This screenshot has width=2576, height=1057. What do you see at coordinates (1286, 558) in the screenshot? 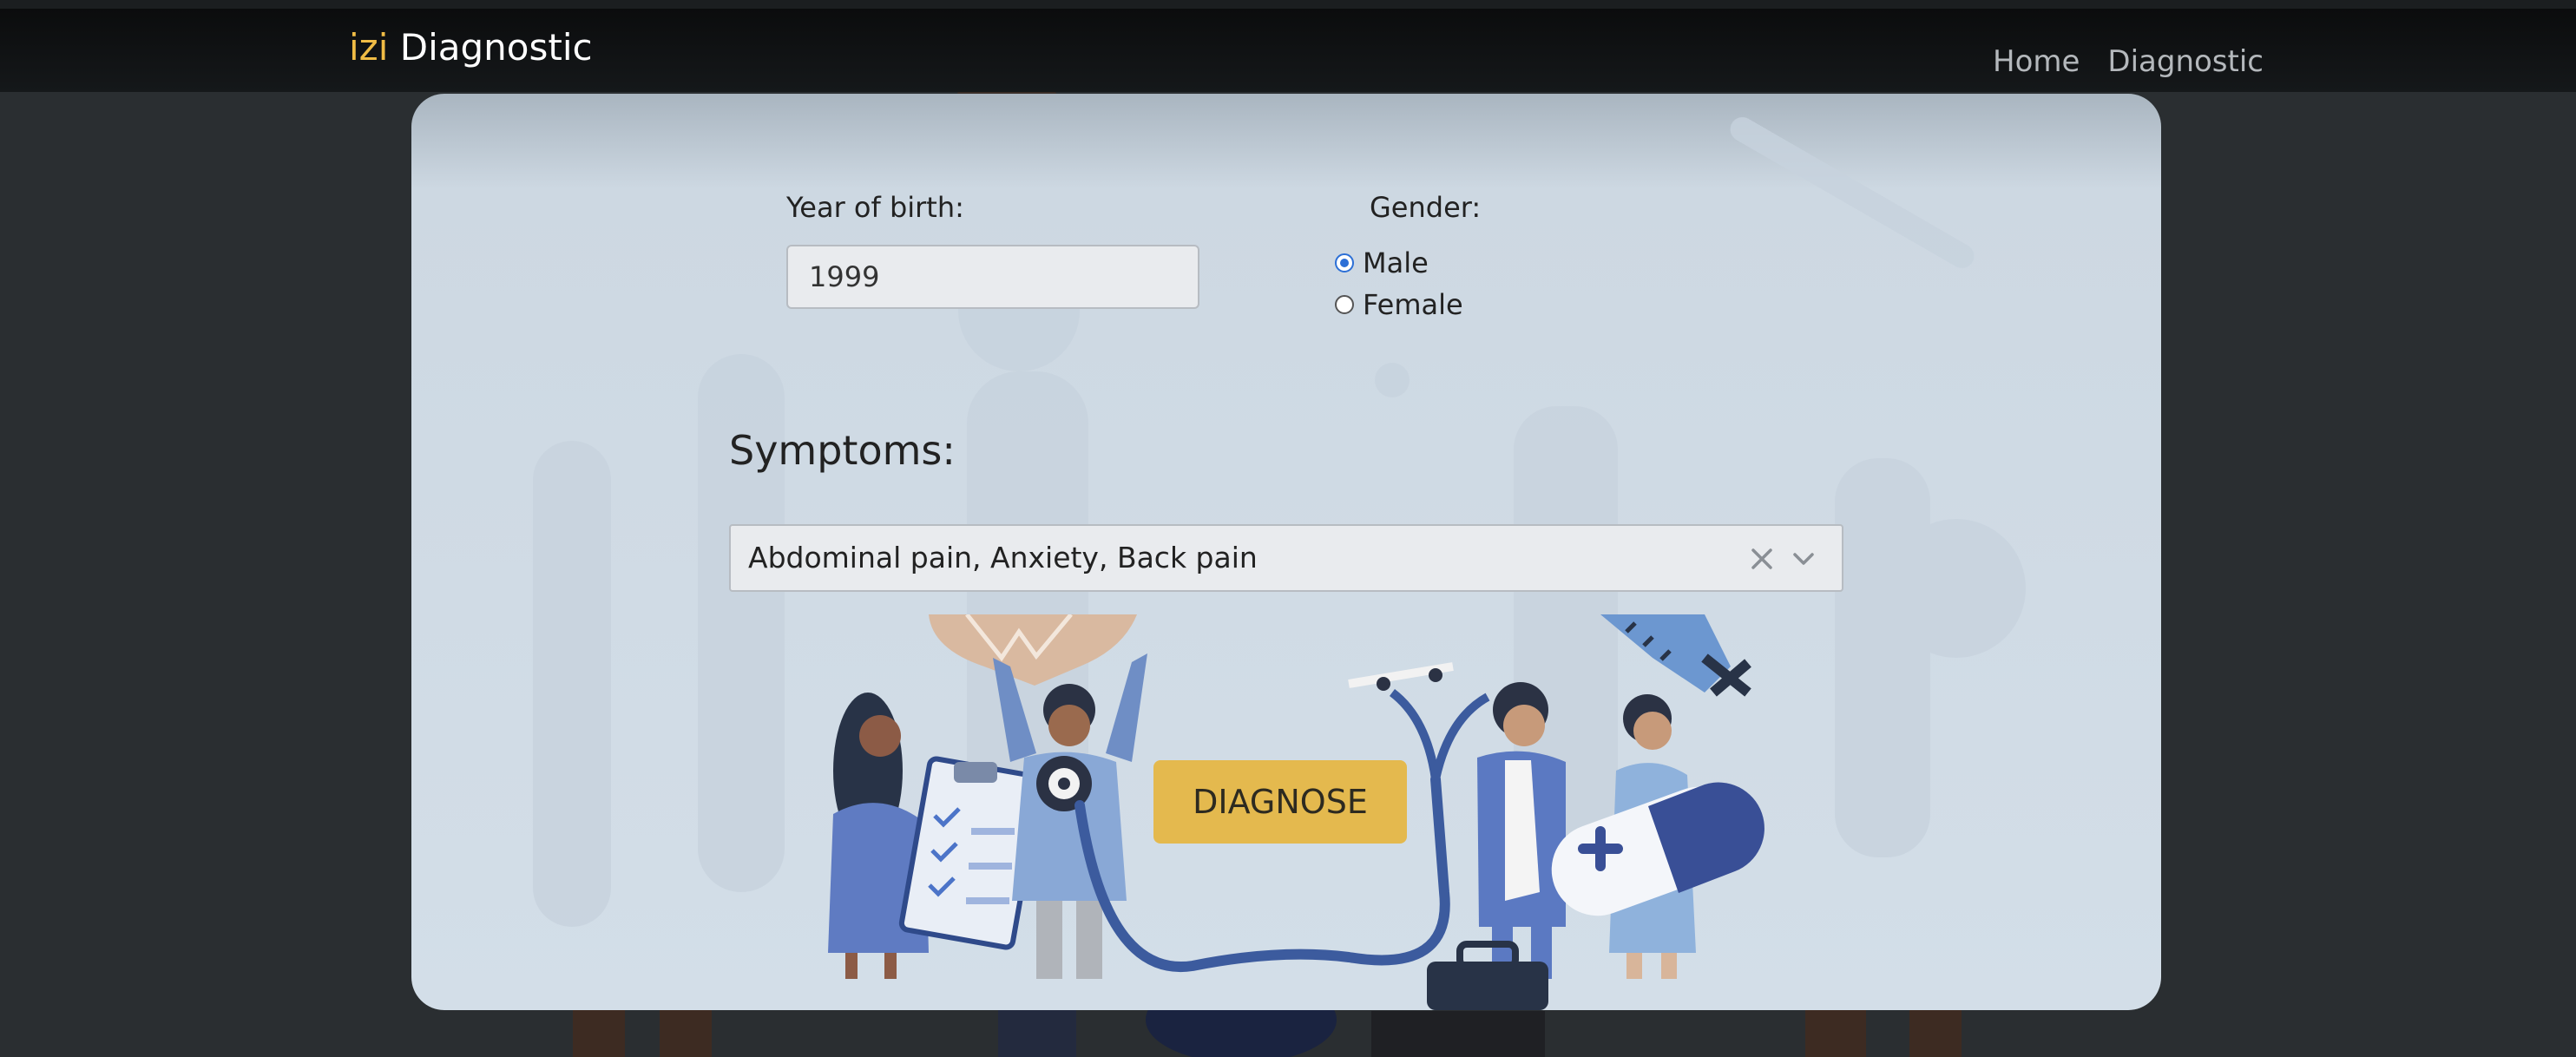
I see `symptoms-select: Abdominal pain, Anxiety, Back pain` at bounding box center [1286, 558].